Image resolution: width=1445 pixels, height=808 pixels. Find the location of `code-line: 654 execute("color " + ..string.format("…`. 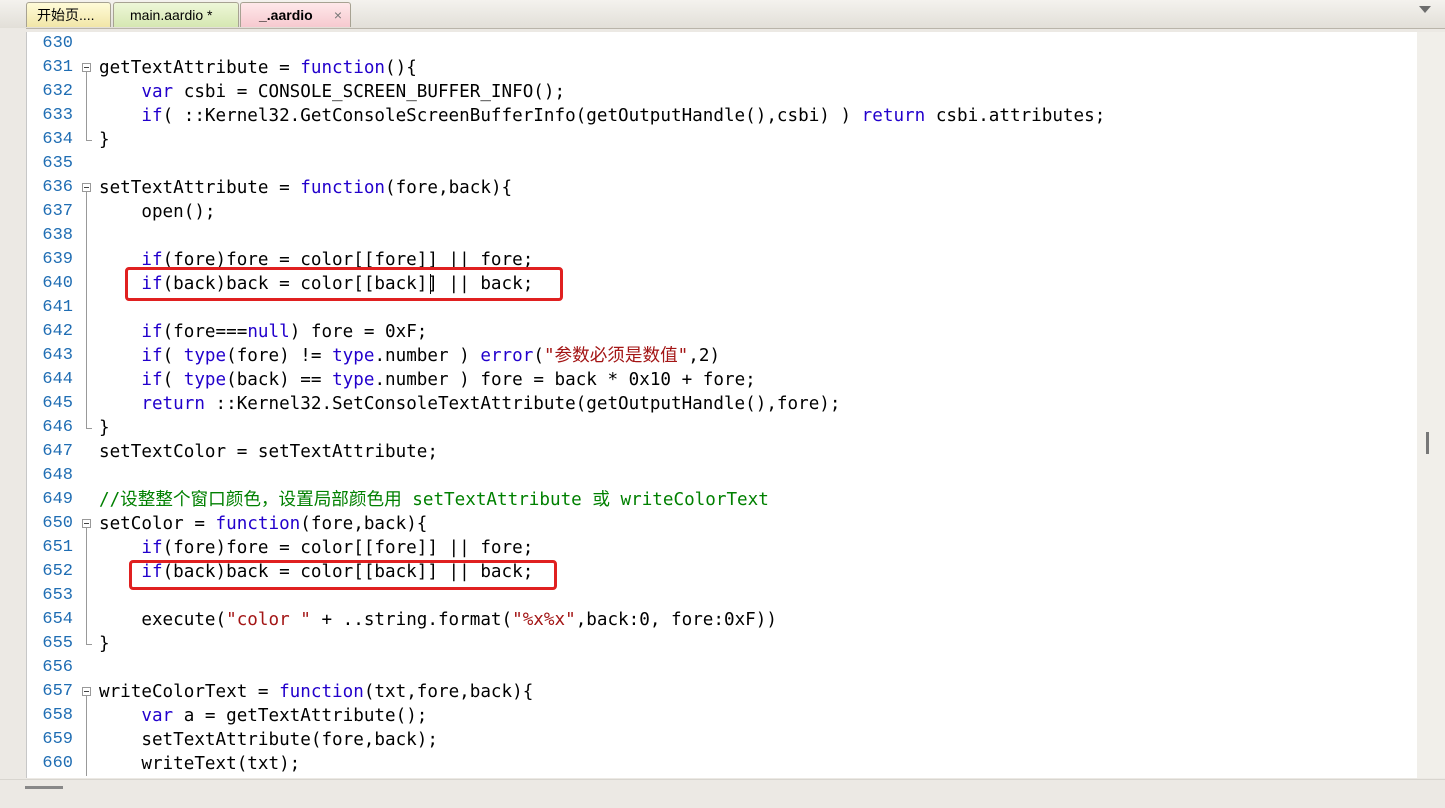

code-line: 654 execute("color " + ..string.format("… is located at coordinates (722, 620).